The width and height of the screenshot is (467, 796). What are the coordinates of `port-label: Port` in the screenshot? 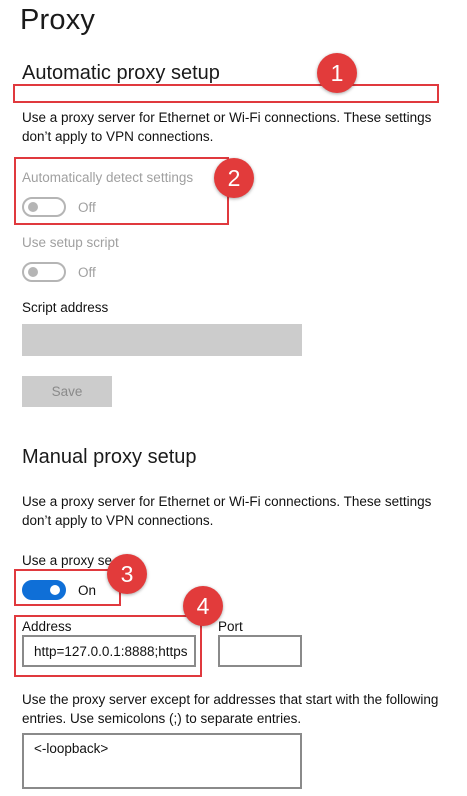 It's located at (230, 626).